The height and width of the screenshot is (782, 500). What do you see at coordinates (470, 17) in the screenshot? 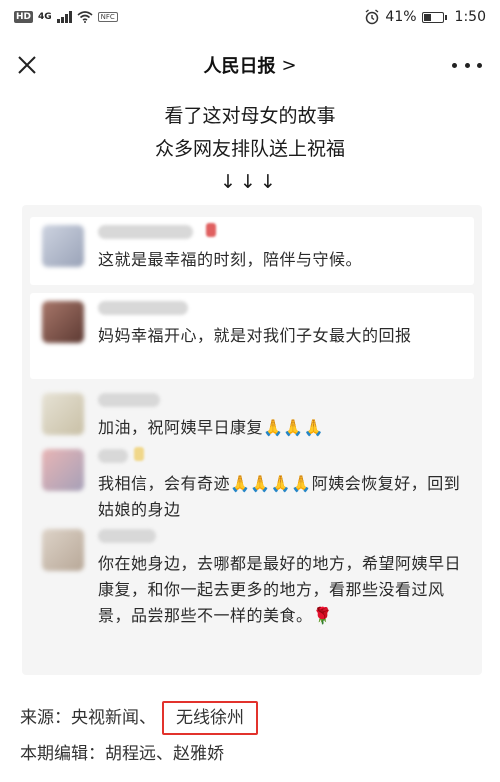
I see `clock: 1:50` at bounding box center [470, 17].